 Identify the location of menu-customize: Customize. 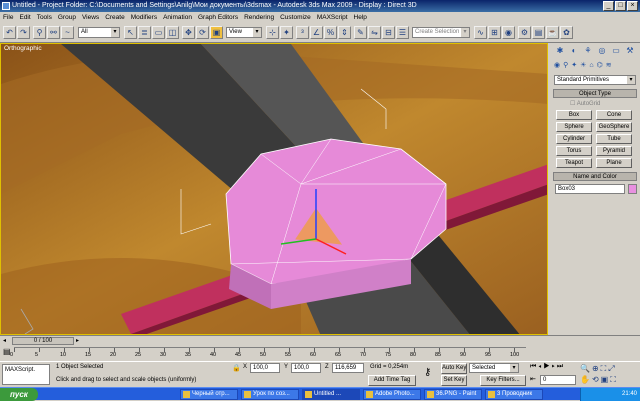
(295, 17).